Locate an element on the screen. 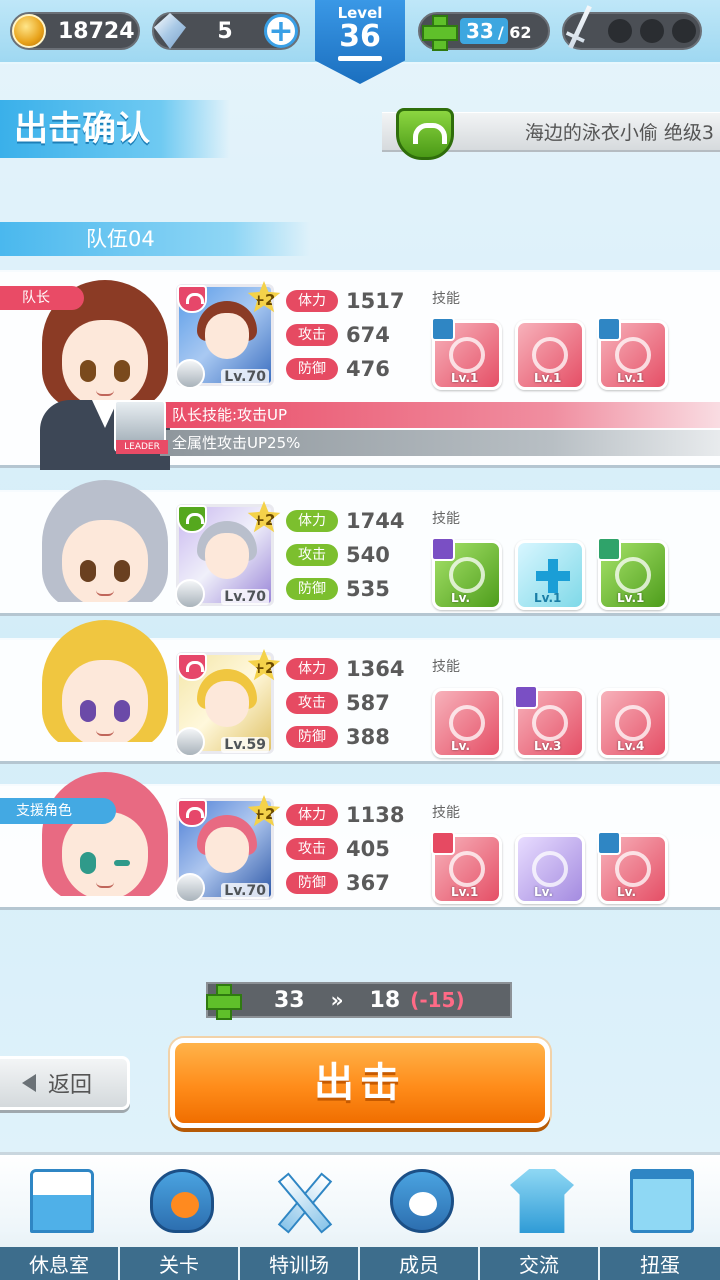 The width and height of the screenshot is (720, 1280). status-bar: 18724 5 + Level 36 33/ 62 is located at coordinates (360, 42).